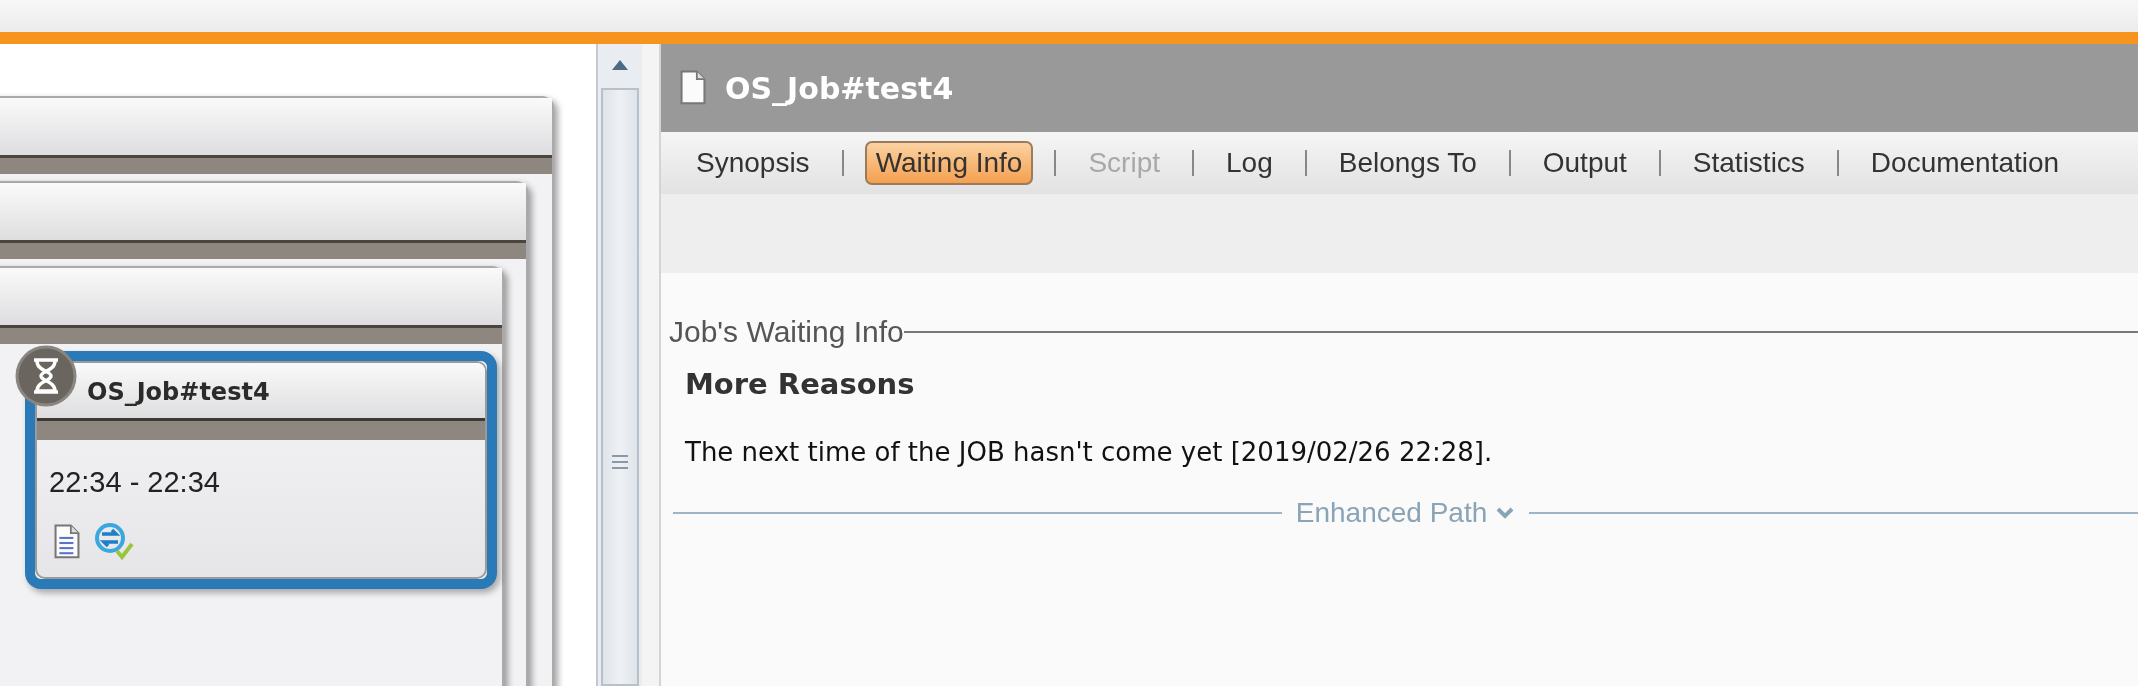 Image resolution: width=2138 pixels, height=686 pixels. What do you see at coordinates (620, 462) in the screenshot?
I see `grip-icon` at bounding box center [620, 462].